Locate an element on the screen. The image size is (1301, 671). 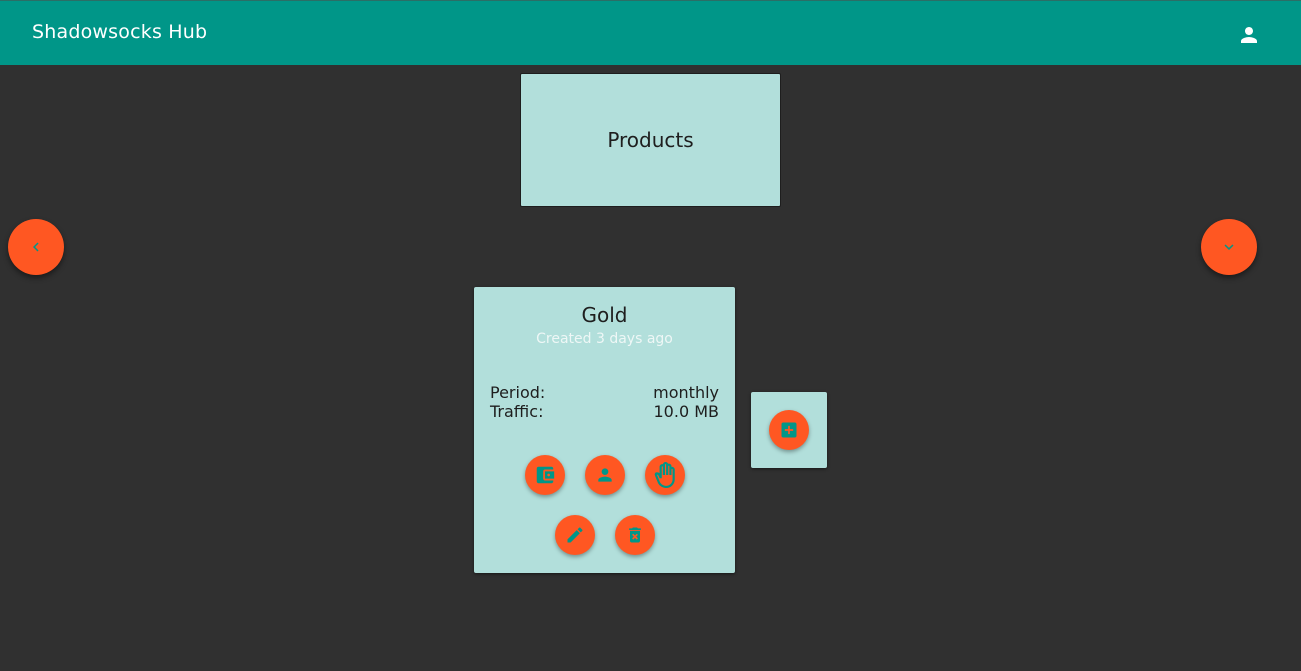
period-label: Period: is located at coordinates (518, 392).